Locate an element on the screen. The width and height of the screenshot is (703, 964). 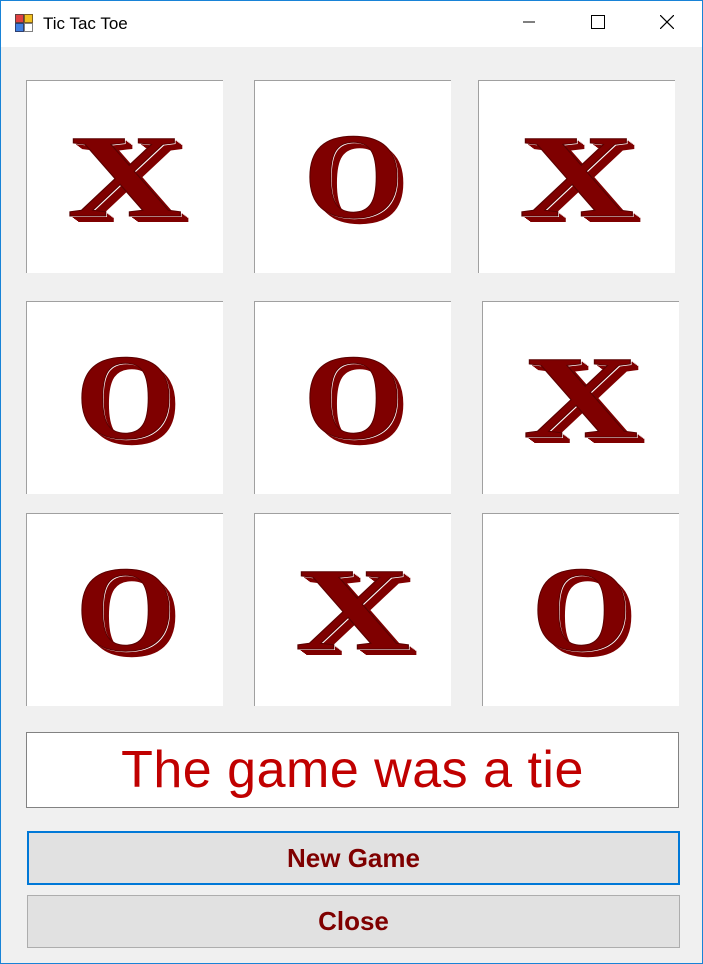
maximize-icon is located at coordinates (598, 24).